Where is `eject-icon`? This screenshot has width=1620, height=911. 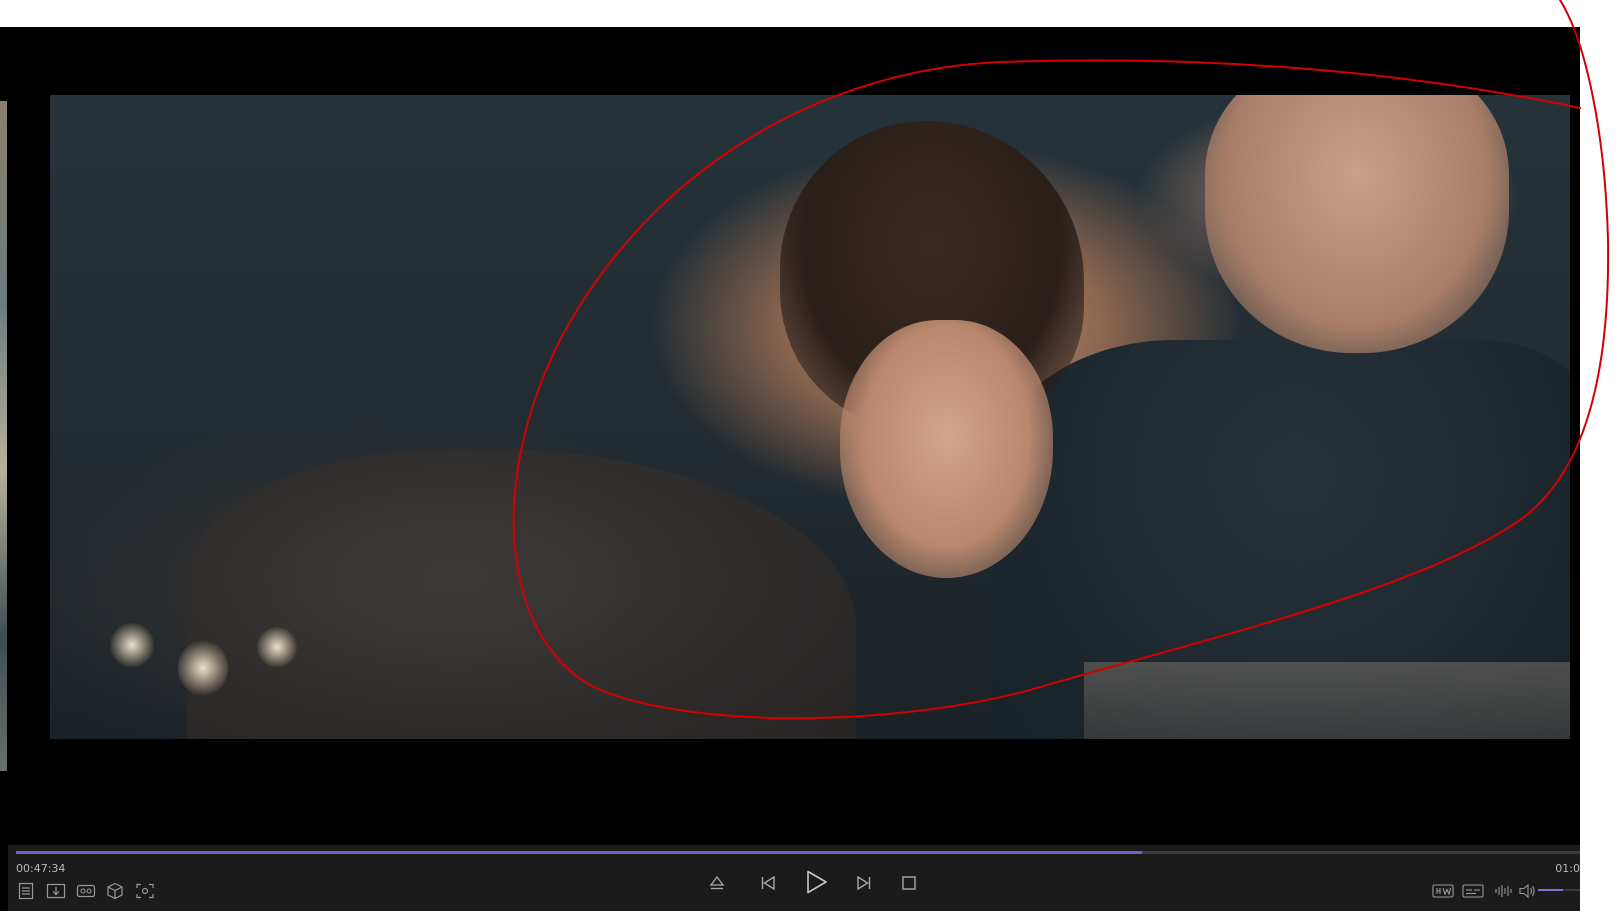 eject-icon is located at coordinates (717, 883).